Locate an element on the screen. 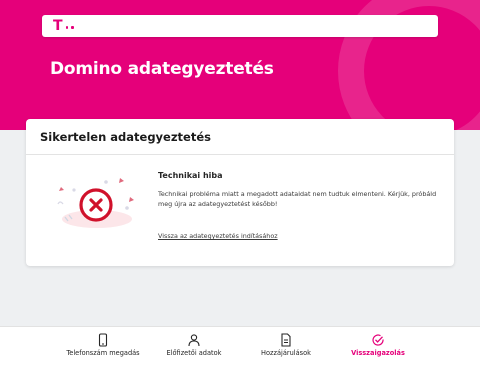 Image resolution: width=480 pixels, height=365 pixels. message-title: Technikai hiba is located at coordinates (190, 175).